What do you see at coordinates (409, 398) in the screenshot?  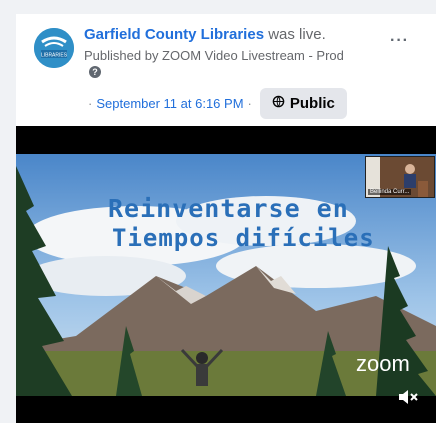 I see `muted-speaker-icon` at bounding box center [409, 398].